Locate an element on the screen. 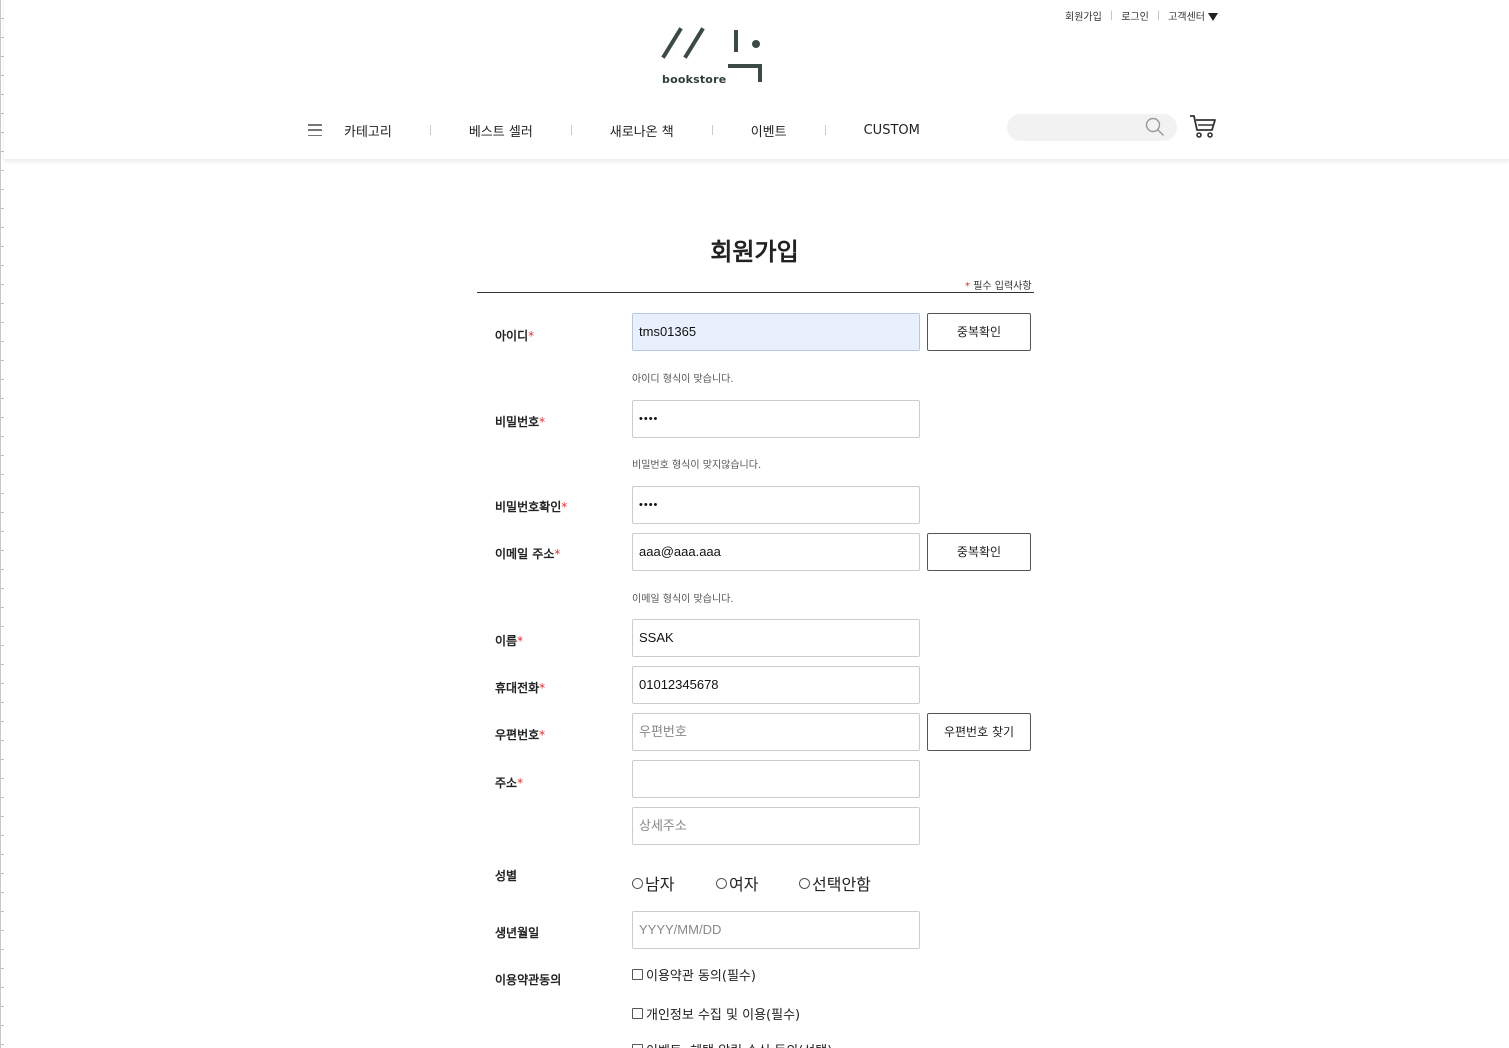 The height and width of the screenshot is (1048, 1509). gender-radio-female: 여자 is located at coordinates (737, 883).